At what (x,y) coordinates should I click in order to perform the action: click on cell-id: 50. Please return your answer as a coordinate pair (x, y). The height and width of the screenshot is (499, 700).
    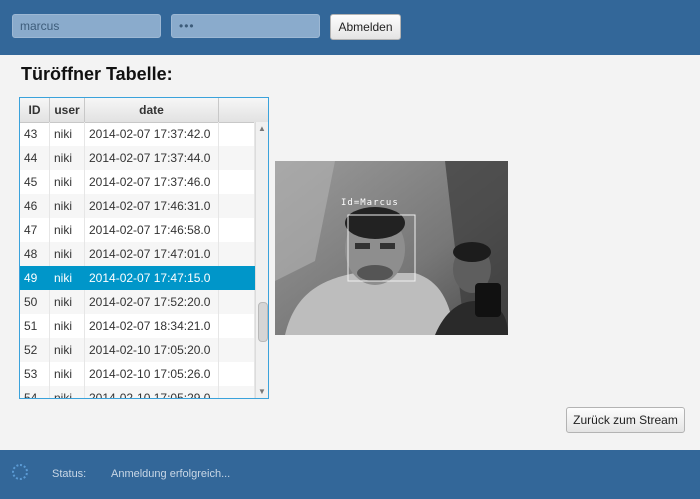
    Looking at the image, I should click on (35, 302).